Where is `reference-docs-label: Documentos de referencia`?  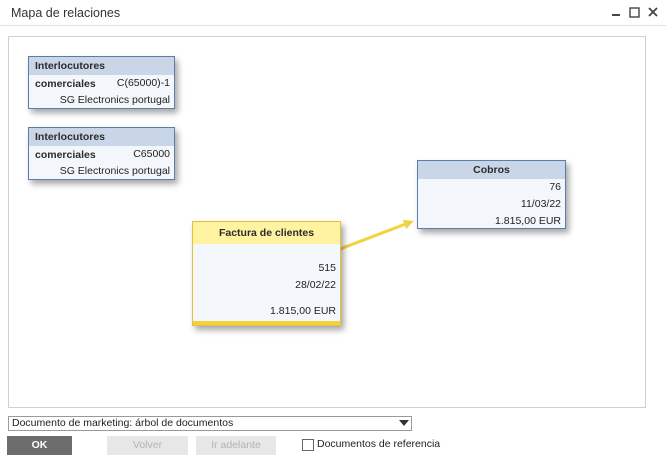 reference-docs-label: Documentos de referencia is located at coordinates (378, 444).